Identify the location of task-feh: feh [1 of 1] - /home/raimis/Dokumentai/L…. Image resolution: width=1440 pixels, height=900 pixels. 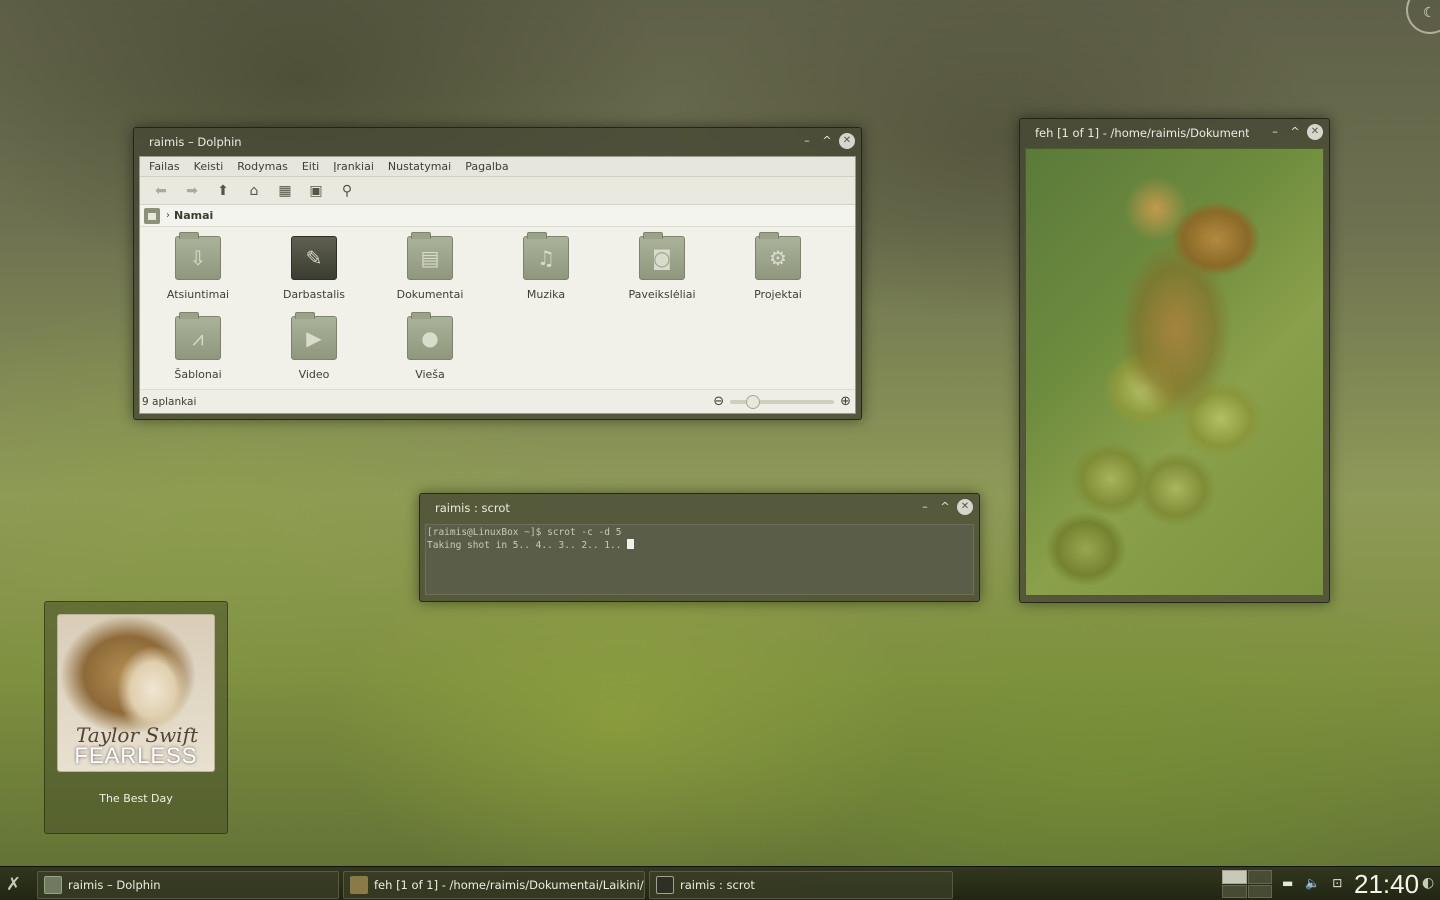
(494, 885).